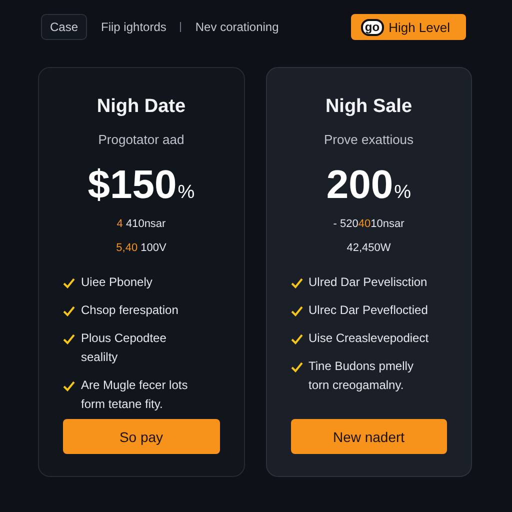  Describe the element at coordinates (368, 338) in the screenshot. I see `feature-text: Uise Creaslevepodiect` at that location.